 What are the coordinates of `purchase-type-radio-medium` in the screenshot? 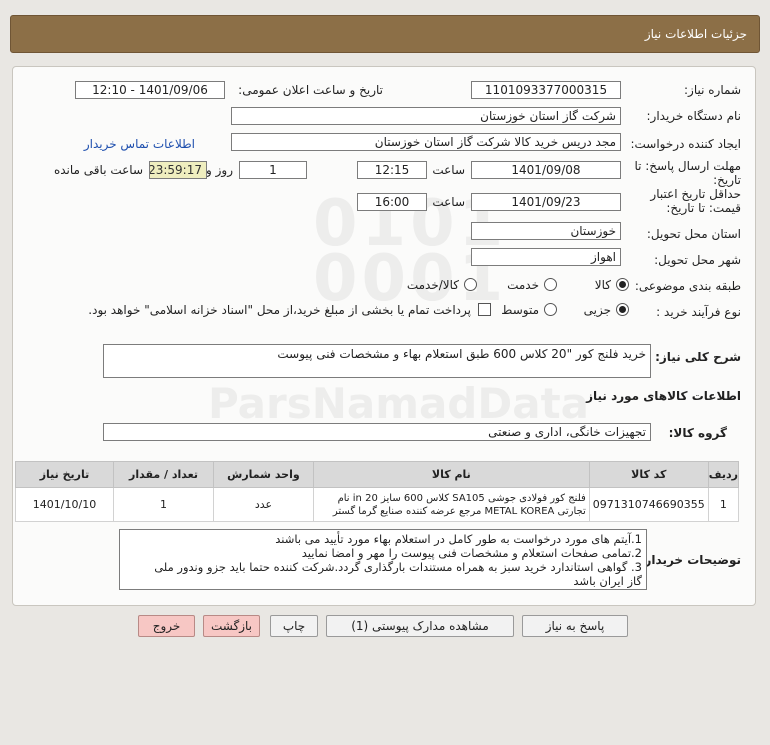 It's located at (550, 309).